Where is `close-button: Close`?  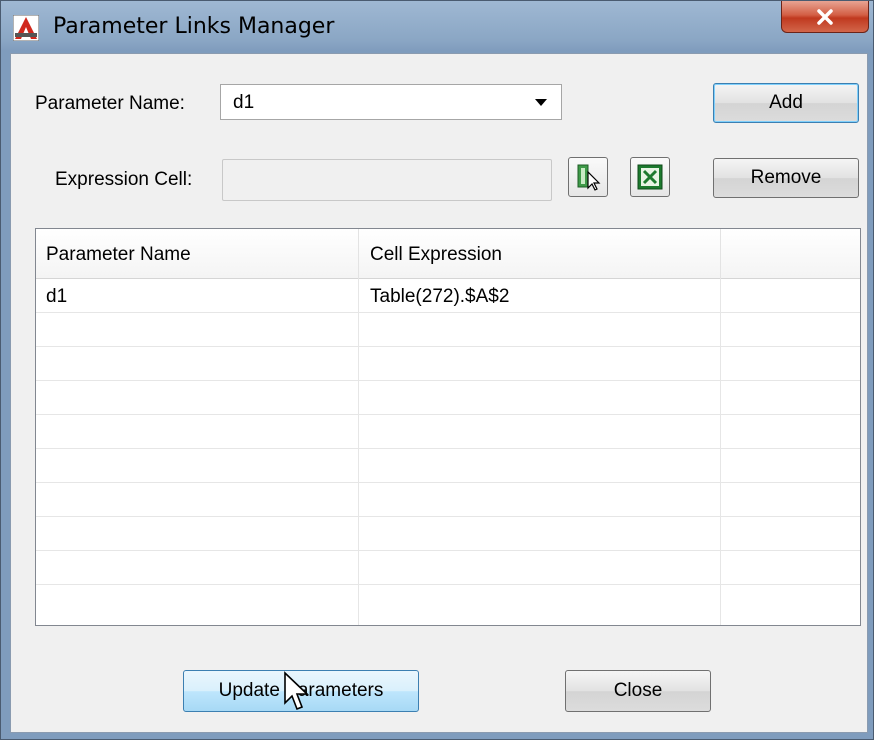
close-button: Close is located at coordinates (638, 691).